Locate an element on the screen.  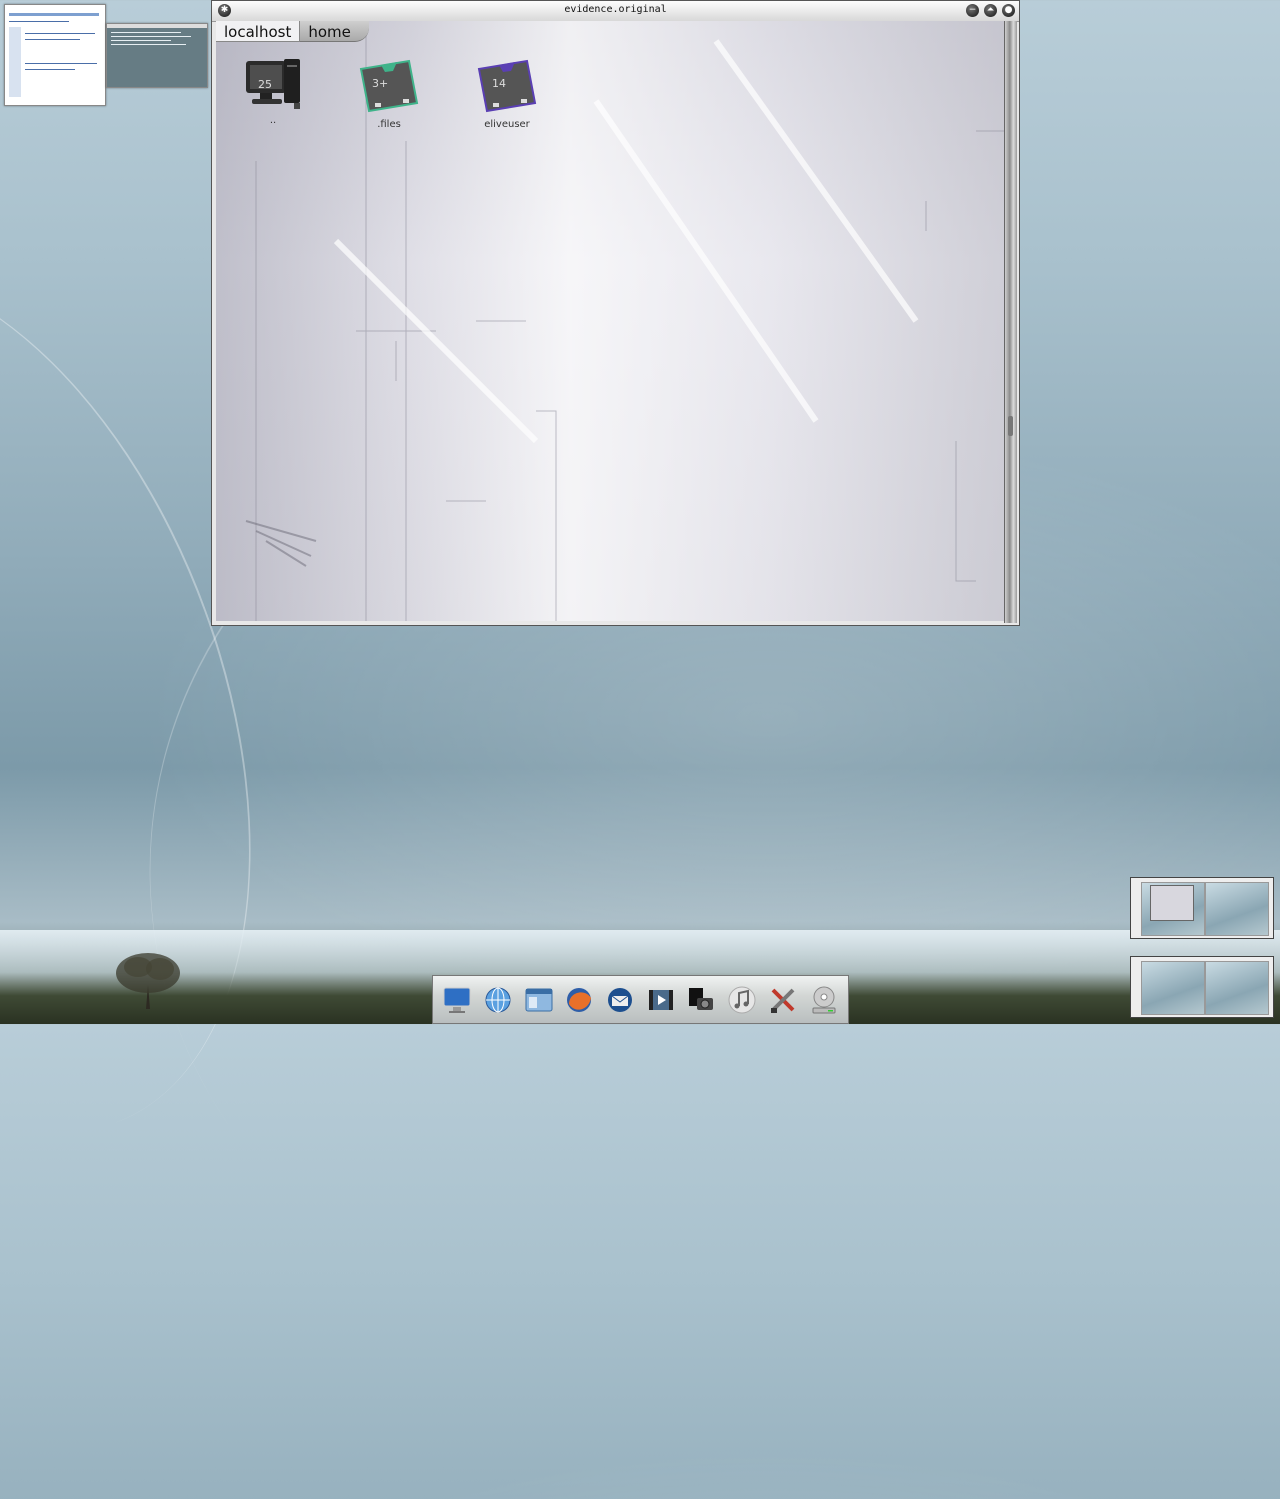
parent-directory-item: 25 .. is located at coordinates (273, 90).